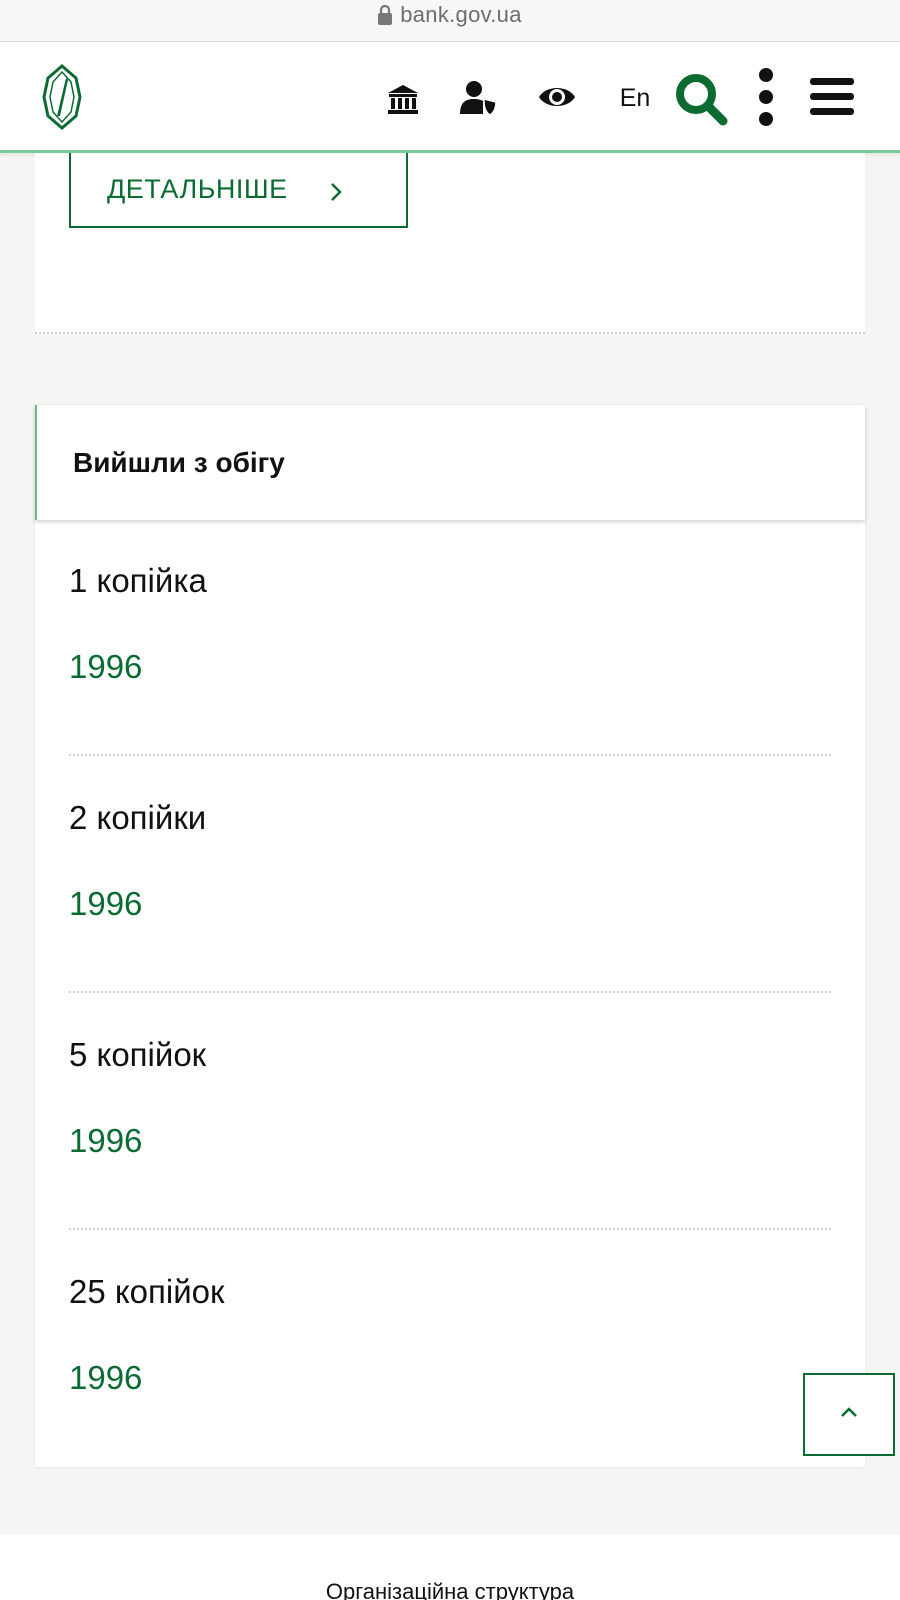  What do you see at coordinates (179, 462) in the screenshot?
I see `section-title: Вийшли з обігу` at bounding box center [179, 462].